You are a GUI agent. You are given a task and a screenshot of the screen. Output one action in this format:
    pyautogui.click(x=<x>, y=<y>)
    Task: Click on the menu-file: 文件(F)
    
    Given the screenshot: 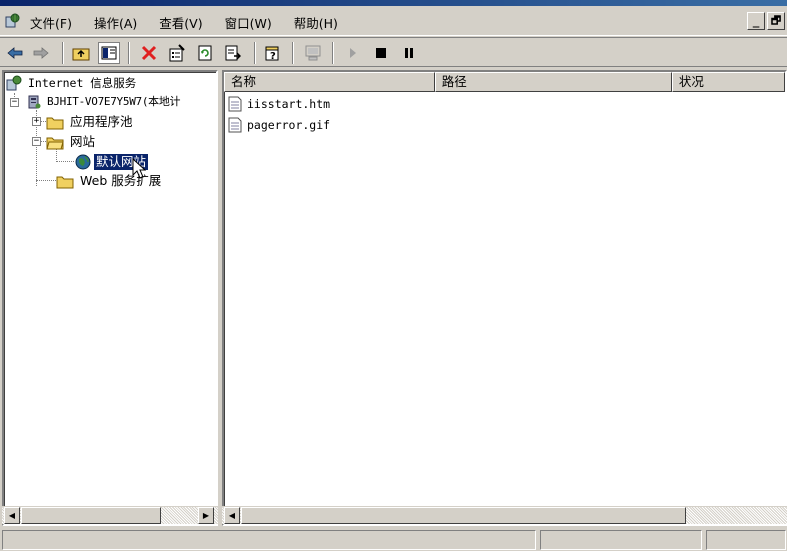 What is the action you would take?
    pyautogui.click(x=51, y=22)
    